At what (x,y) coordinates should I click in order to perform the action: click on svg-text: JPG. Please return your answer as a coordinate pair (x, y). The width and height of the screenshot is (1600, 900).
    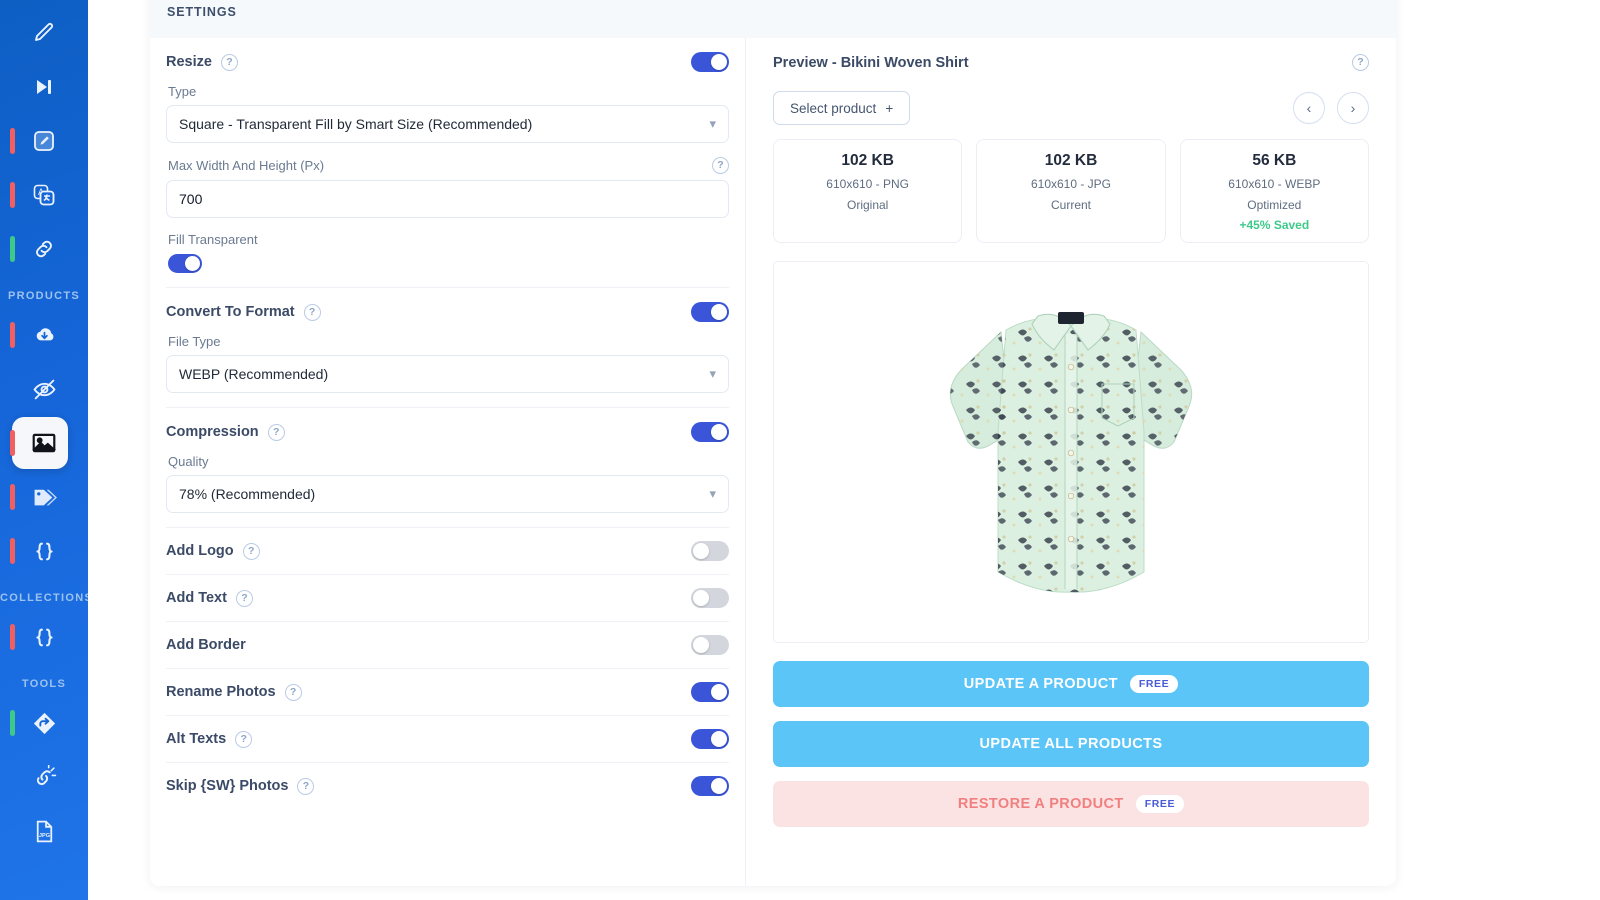
    Looking at the image, I should click on (44, 836).